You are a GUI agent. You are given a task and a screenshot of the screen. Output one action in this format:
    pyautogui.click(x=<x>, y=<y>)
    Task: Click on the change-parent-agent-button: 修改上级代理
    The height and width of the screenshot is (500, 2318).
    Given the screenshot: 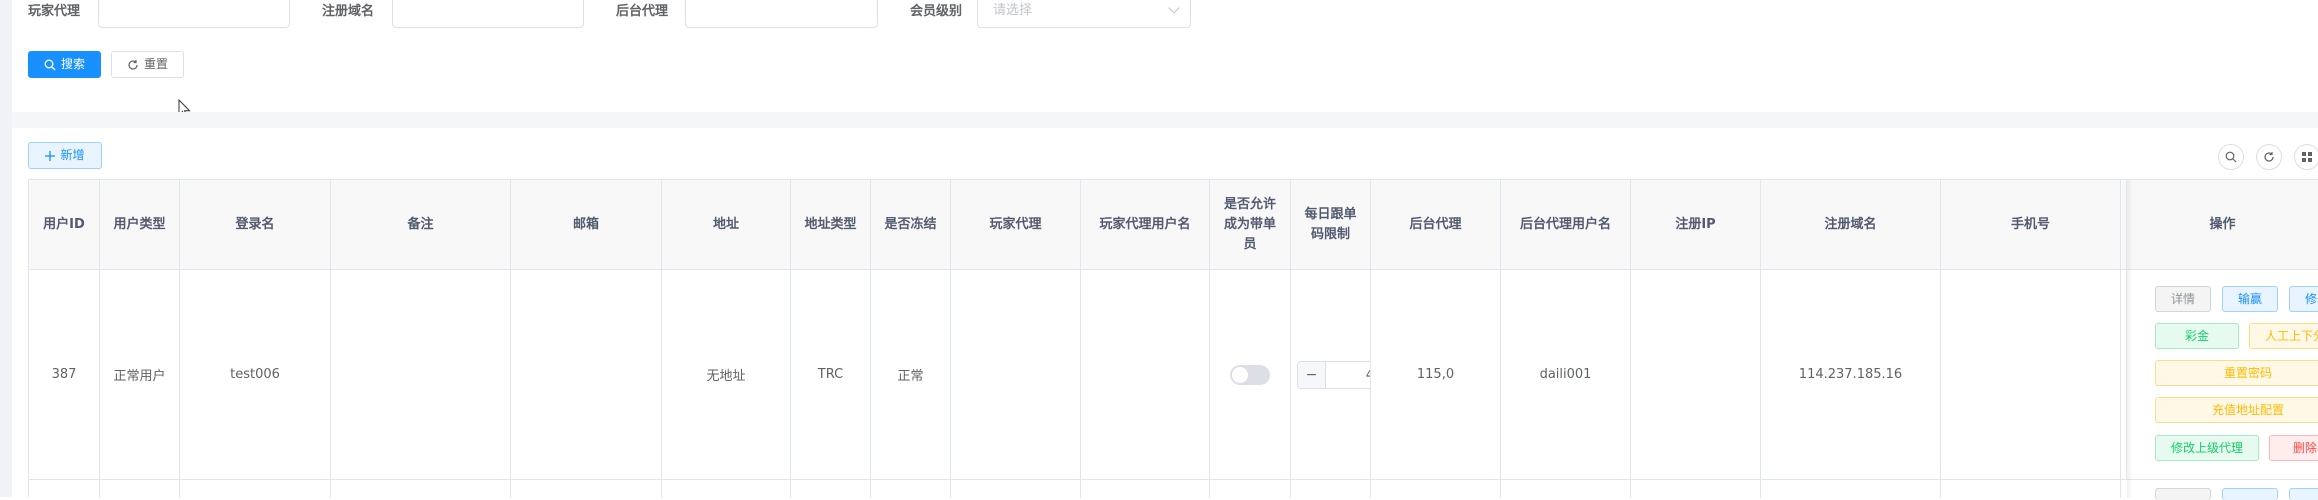 What is the action you would take?
    pyautogui.click(x=2207, y=448)
    